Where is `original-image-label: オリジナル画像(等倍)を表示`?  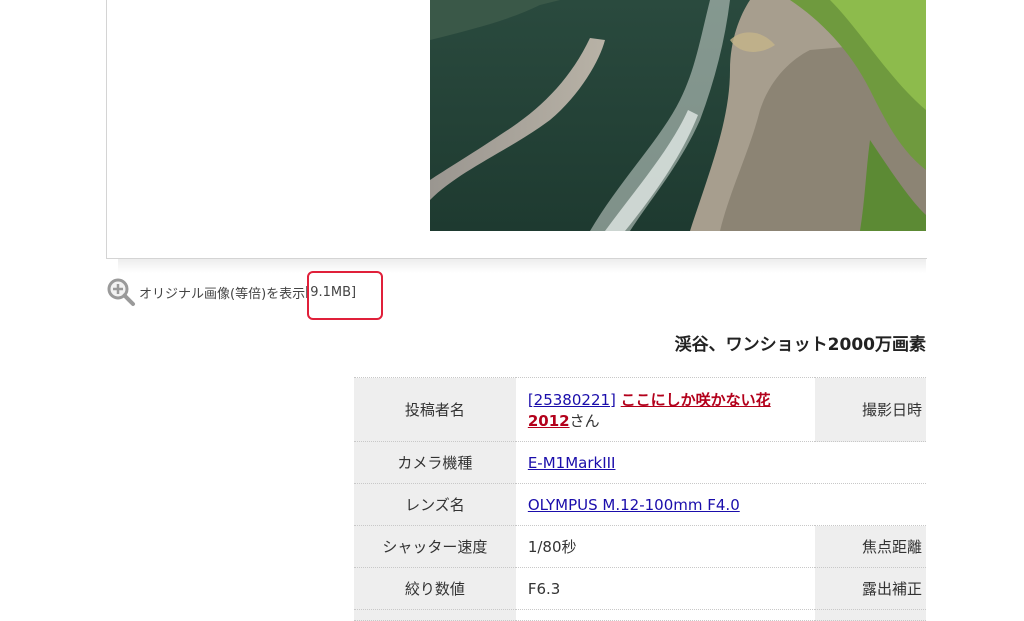
original-image-label: オリジナル画像(等倍)を表示 is located at coordinates (222, 292).